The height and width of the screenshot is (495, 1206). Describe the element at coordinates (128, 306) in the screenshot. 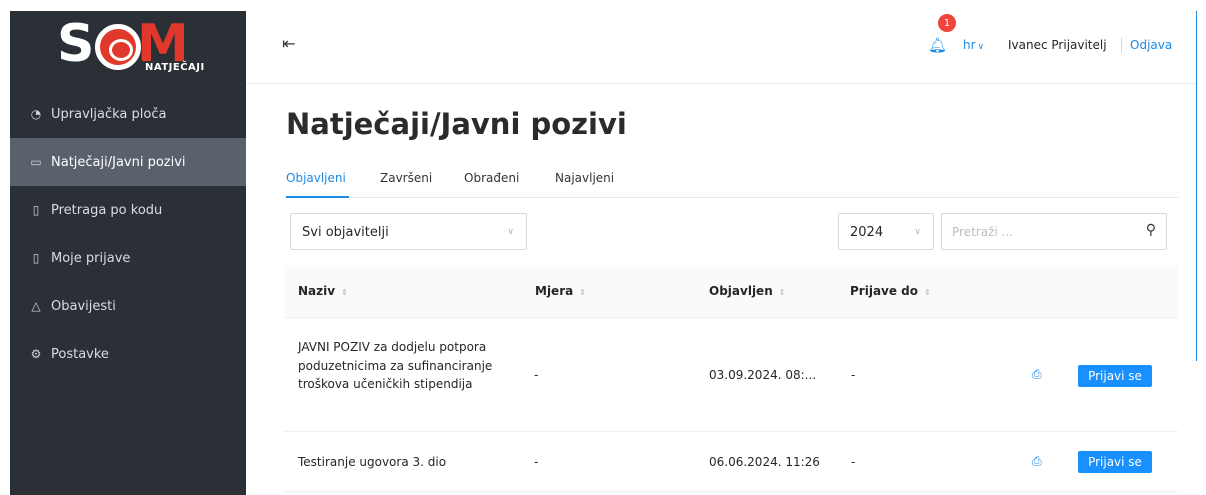

I see `sidebar-item-notifications: △ Obavijesti` at that location.